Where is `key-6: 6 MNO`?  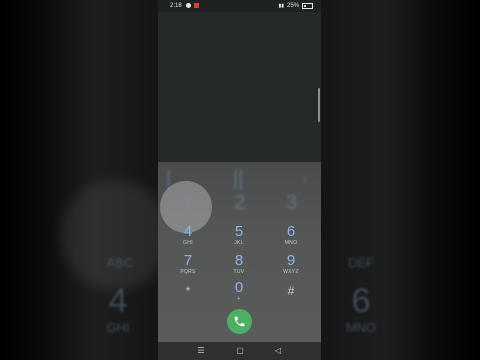
key-6: 6 MNO is located at coordinates (291, 238).